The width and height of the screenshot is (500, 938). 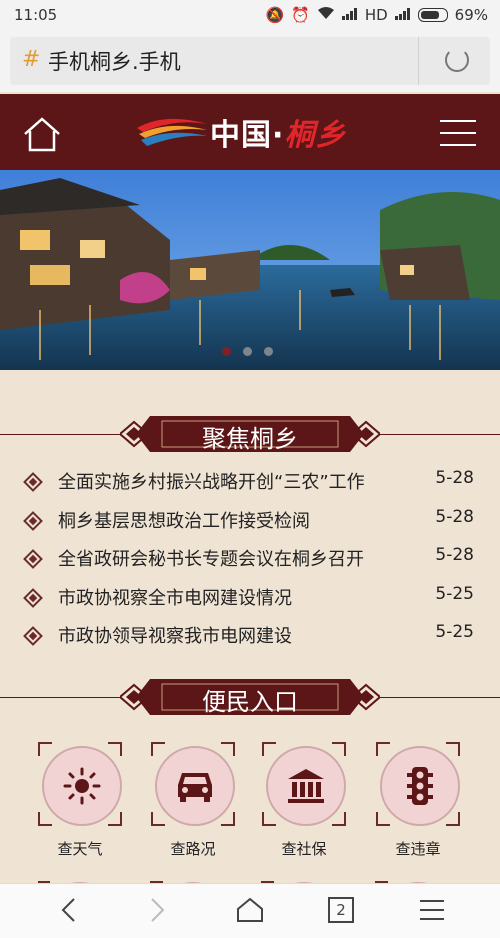 I want to click on site-grid-icon: #, so click(x=31, y=59).